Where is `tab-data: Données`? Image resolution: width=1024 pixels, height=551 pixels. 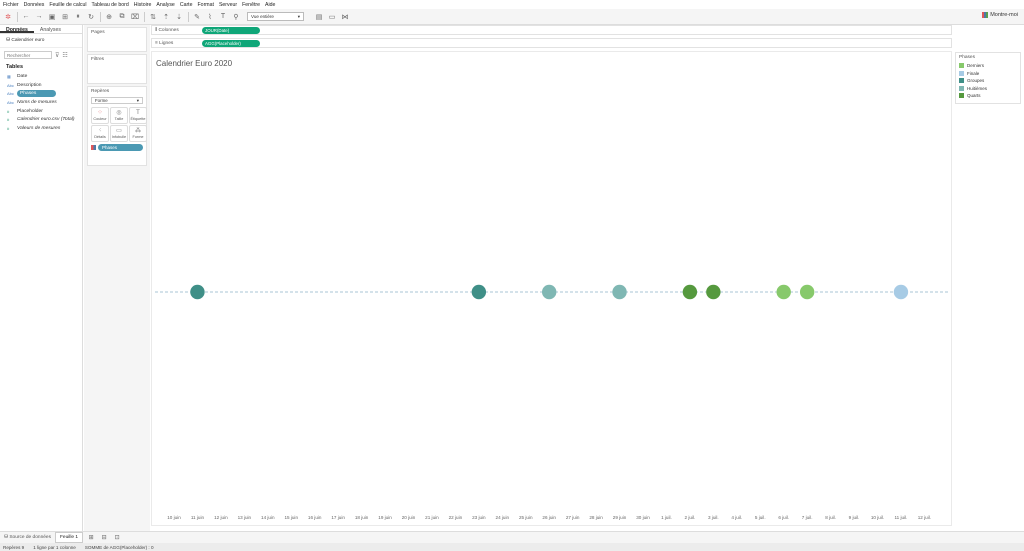
tab-data: Données is located at coordinates (17, 29).